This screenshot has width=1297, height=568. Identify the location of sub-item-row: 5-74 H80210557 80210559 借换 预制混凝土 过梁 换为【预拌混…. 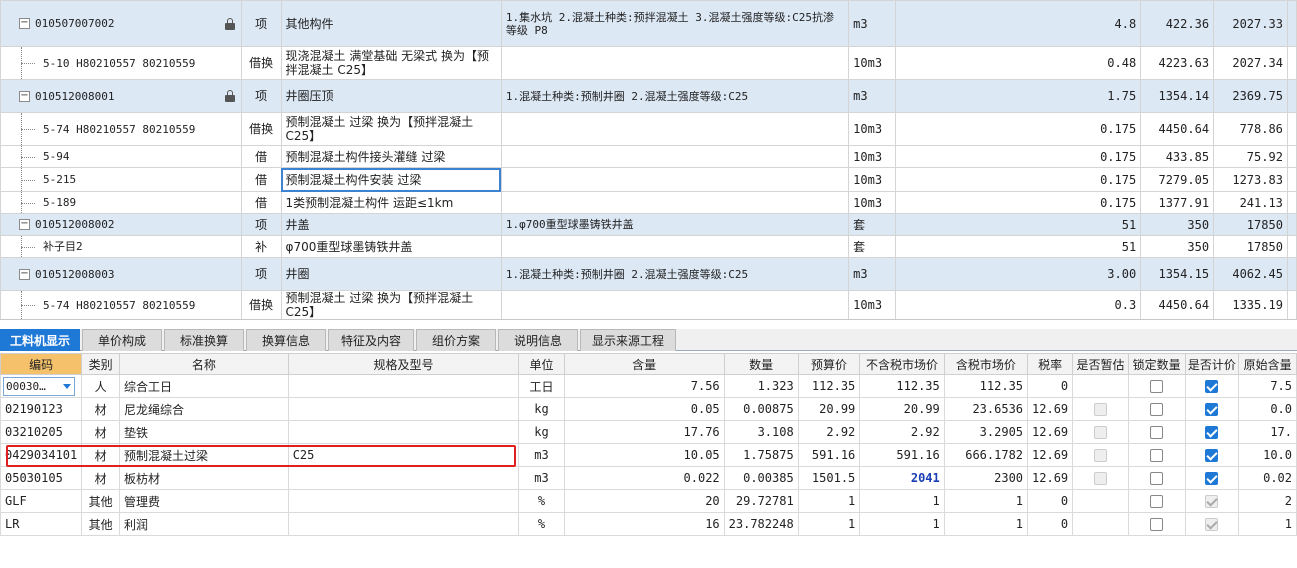
(648, 304).